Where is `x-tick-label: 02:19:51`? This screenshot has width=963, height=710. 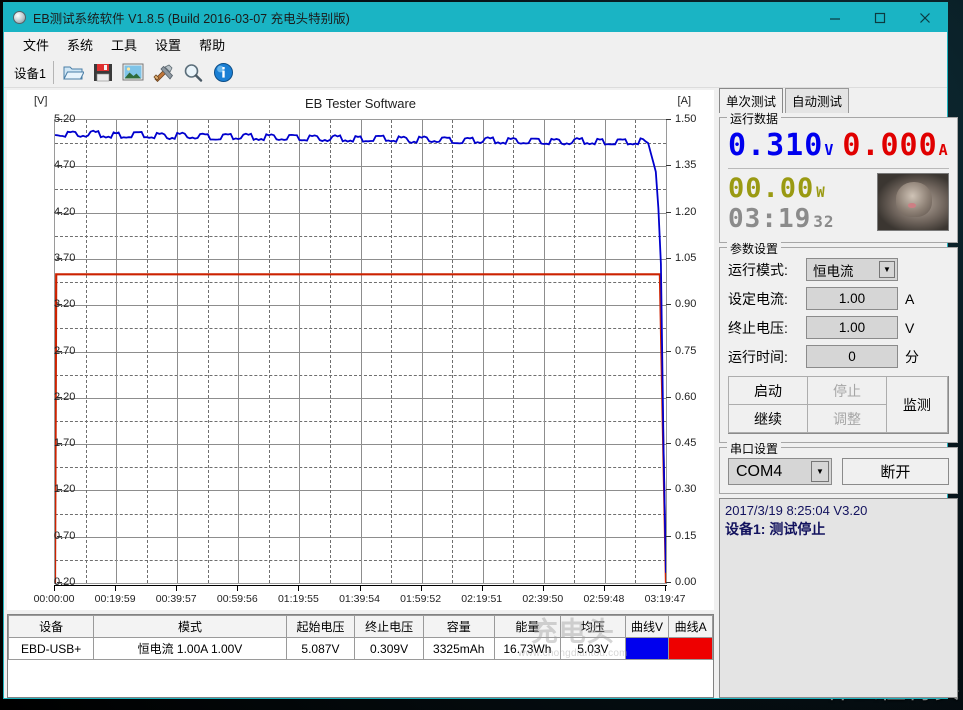 x-tick-label: 02:19:51 is located at coordinates (482, 599).